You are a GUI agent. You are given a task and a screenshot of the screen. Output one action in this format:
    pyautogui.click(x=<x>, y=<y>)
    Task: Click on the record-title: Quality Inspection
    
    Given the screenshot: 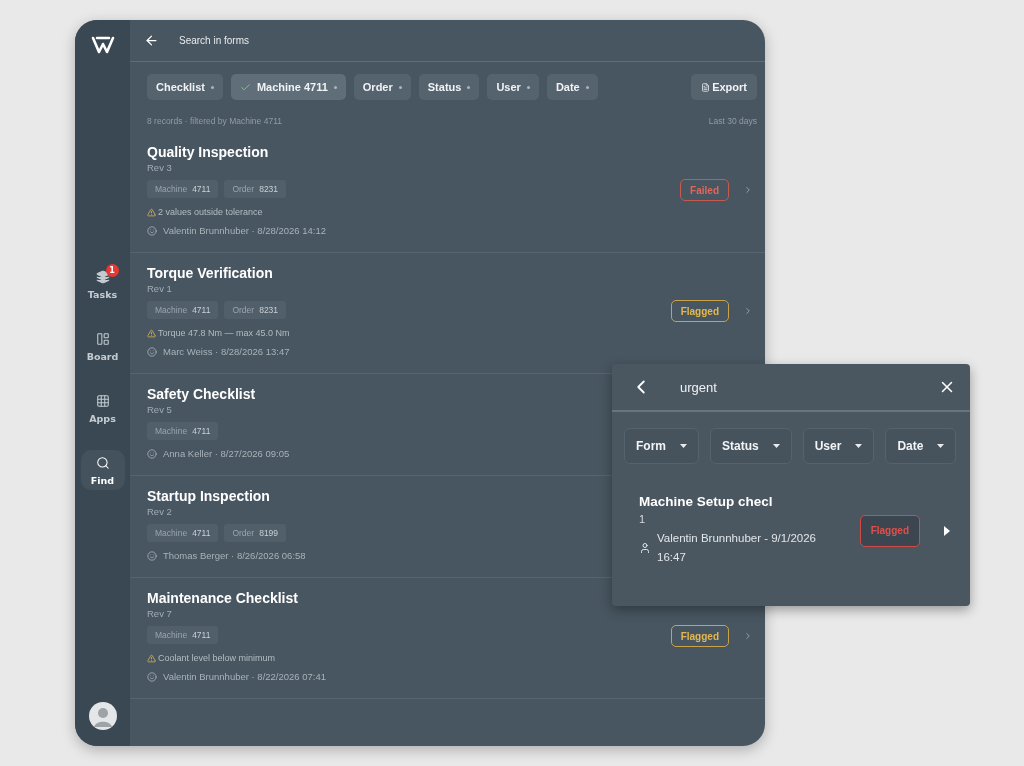 What is the action you would take?
    pyautogui.click(x=208, y=152)
    